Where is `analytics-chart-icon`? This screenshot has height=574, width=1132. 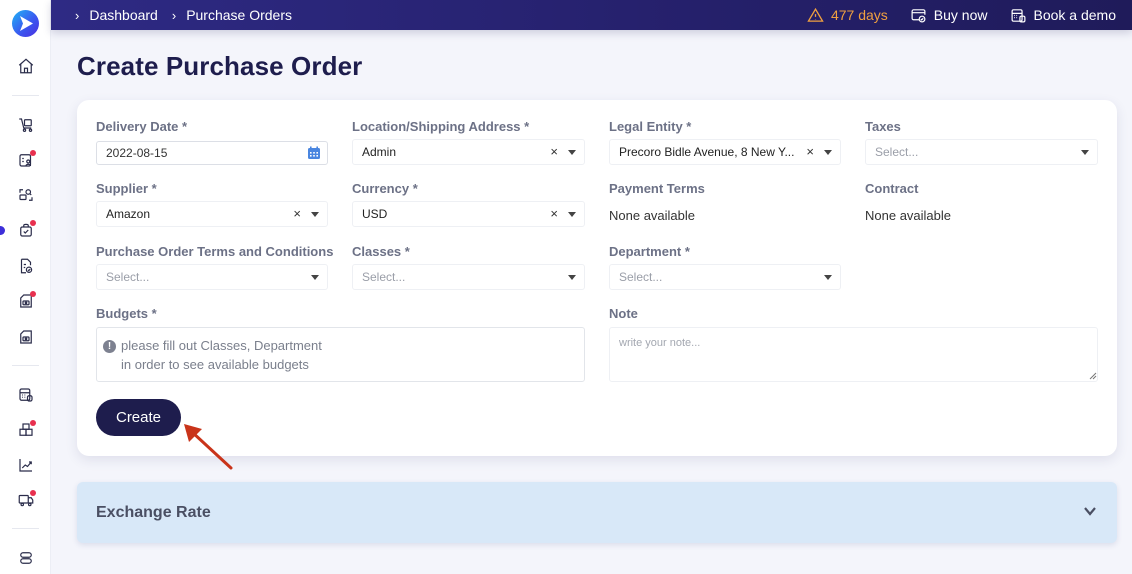
analytics-chart-icon is located at coordinates (26, 465).